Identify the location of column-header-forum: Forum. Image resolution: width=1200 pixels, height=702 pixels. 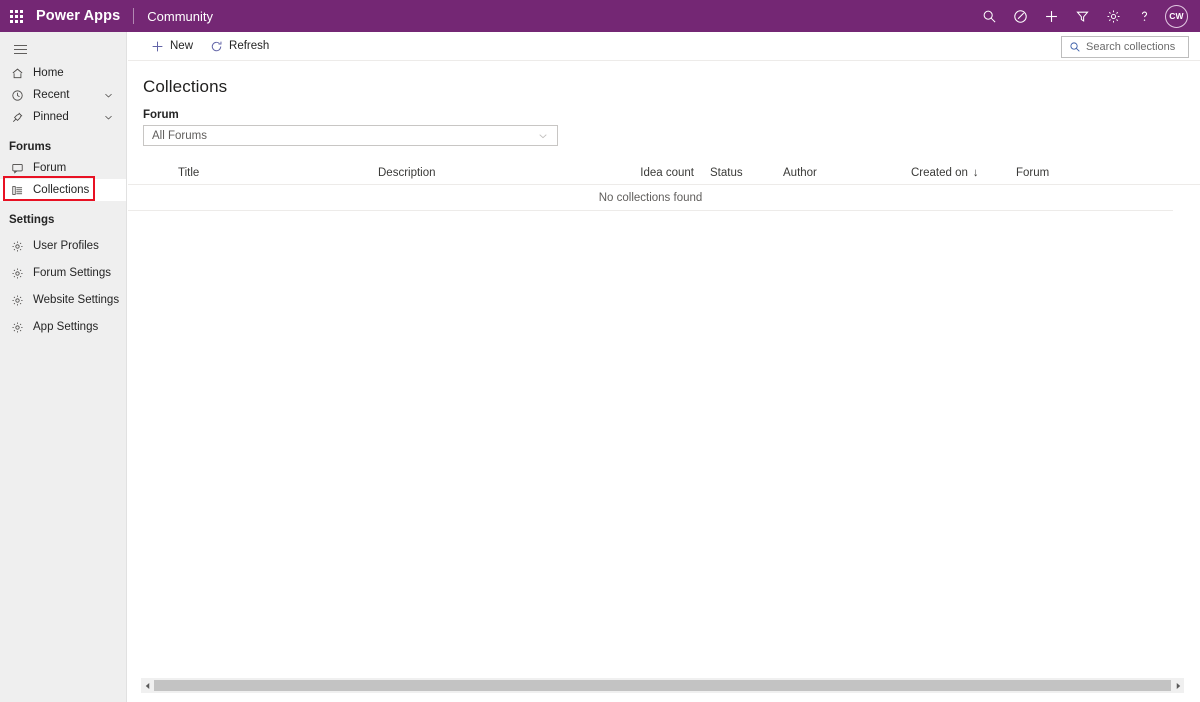
(1068, 173).